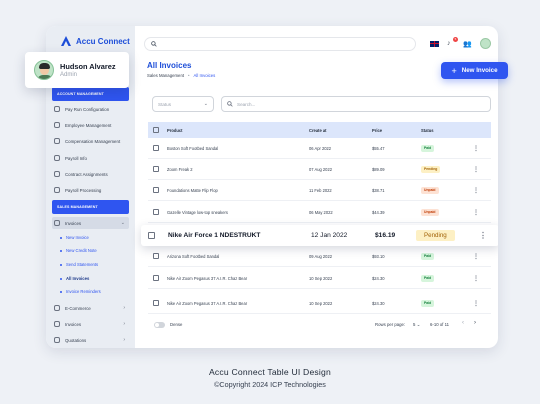 The height and width of the screenshot is (404, 540). Describe the element at coordinates (74, 278) in the screenshot. I see `sidebar-sub-all-invoices: All Invoices` at that location.